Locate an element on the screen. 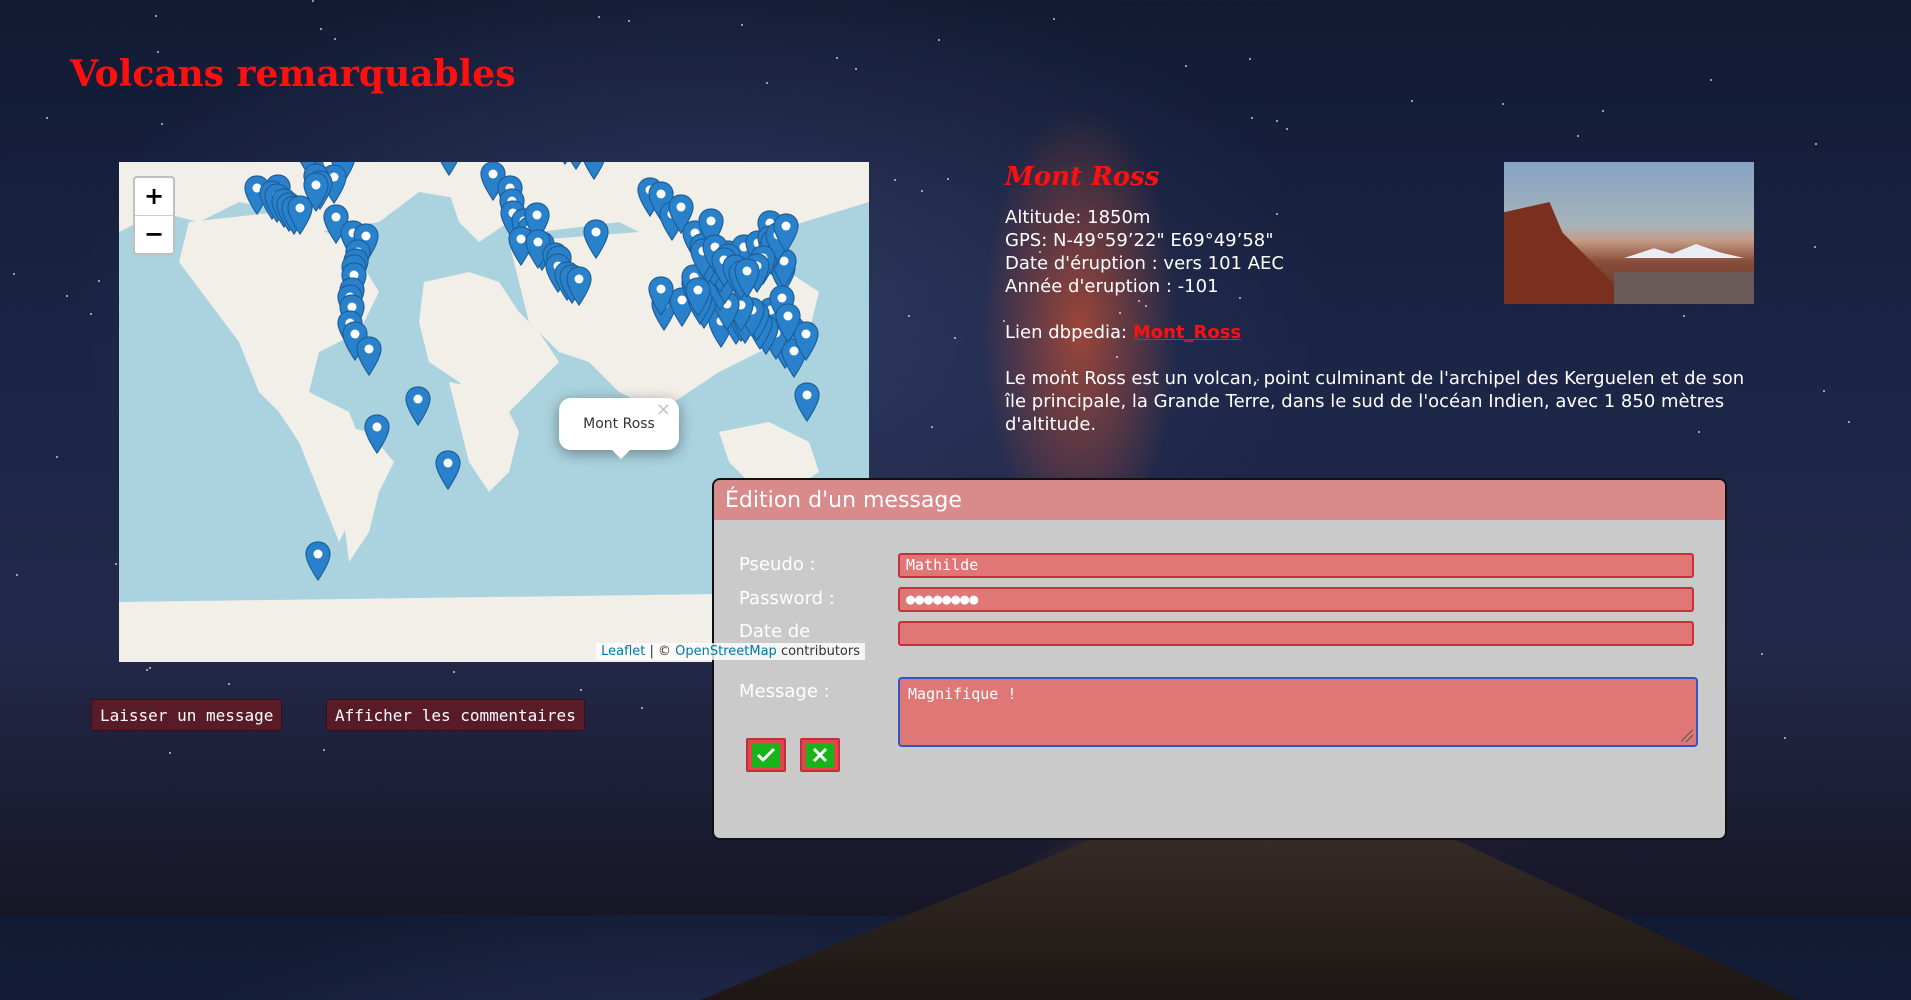  pseudo-label: Pseudo : is located at coordinates (777, 564).